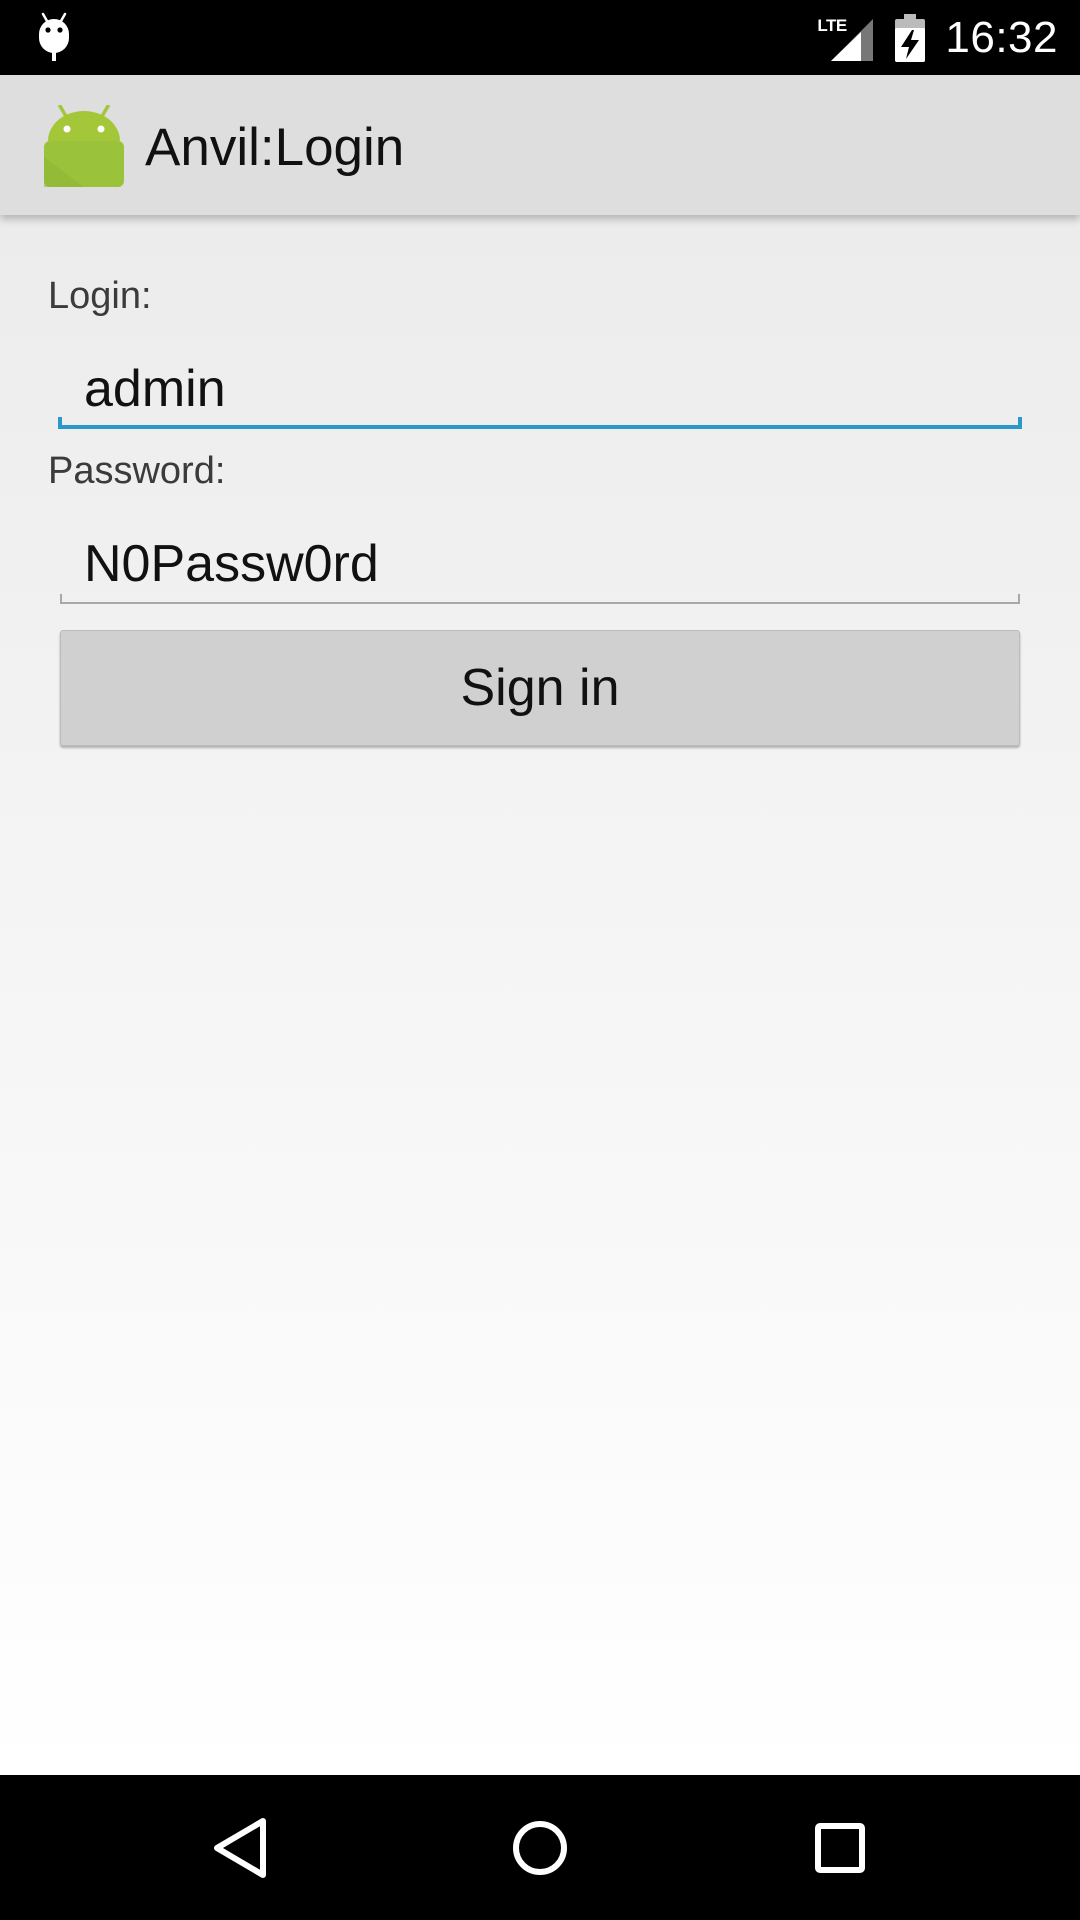 The image size is (1080, 1920). I want to click on app-bar: Anvil:Login, so click(540, 145).